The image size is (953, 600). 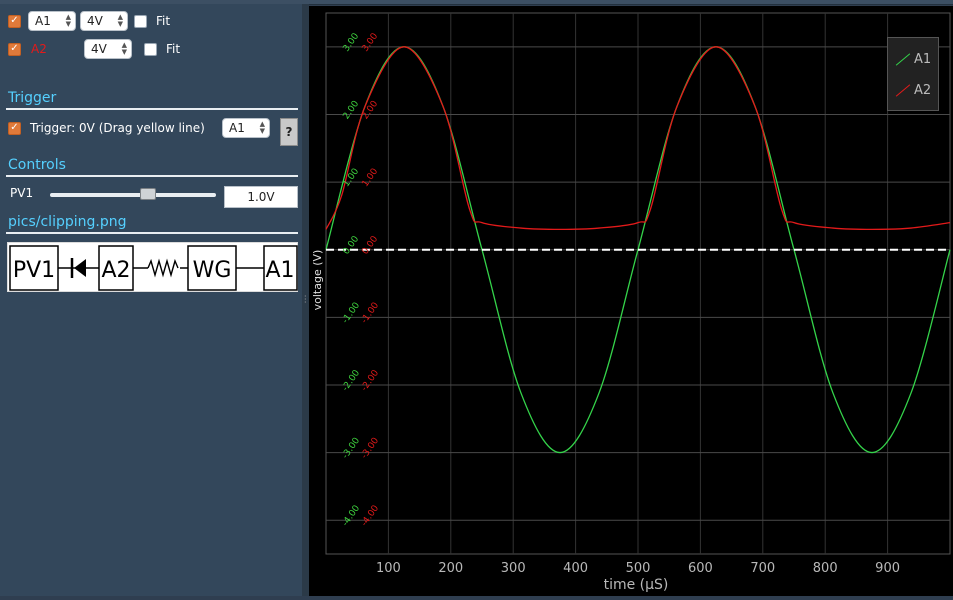 What do you see at coordinates (762, 568) in the screenshot?
I see `x-tick-label: 700` at bounding box center [762, 568].